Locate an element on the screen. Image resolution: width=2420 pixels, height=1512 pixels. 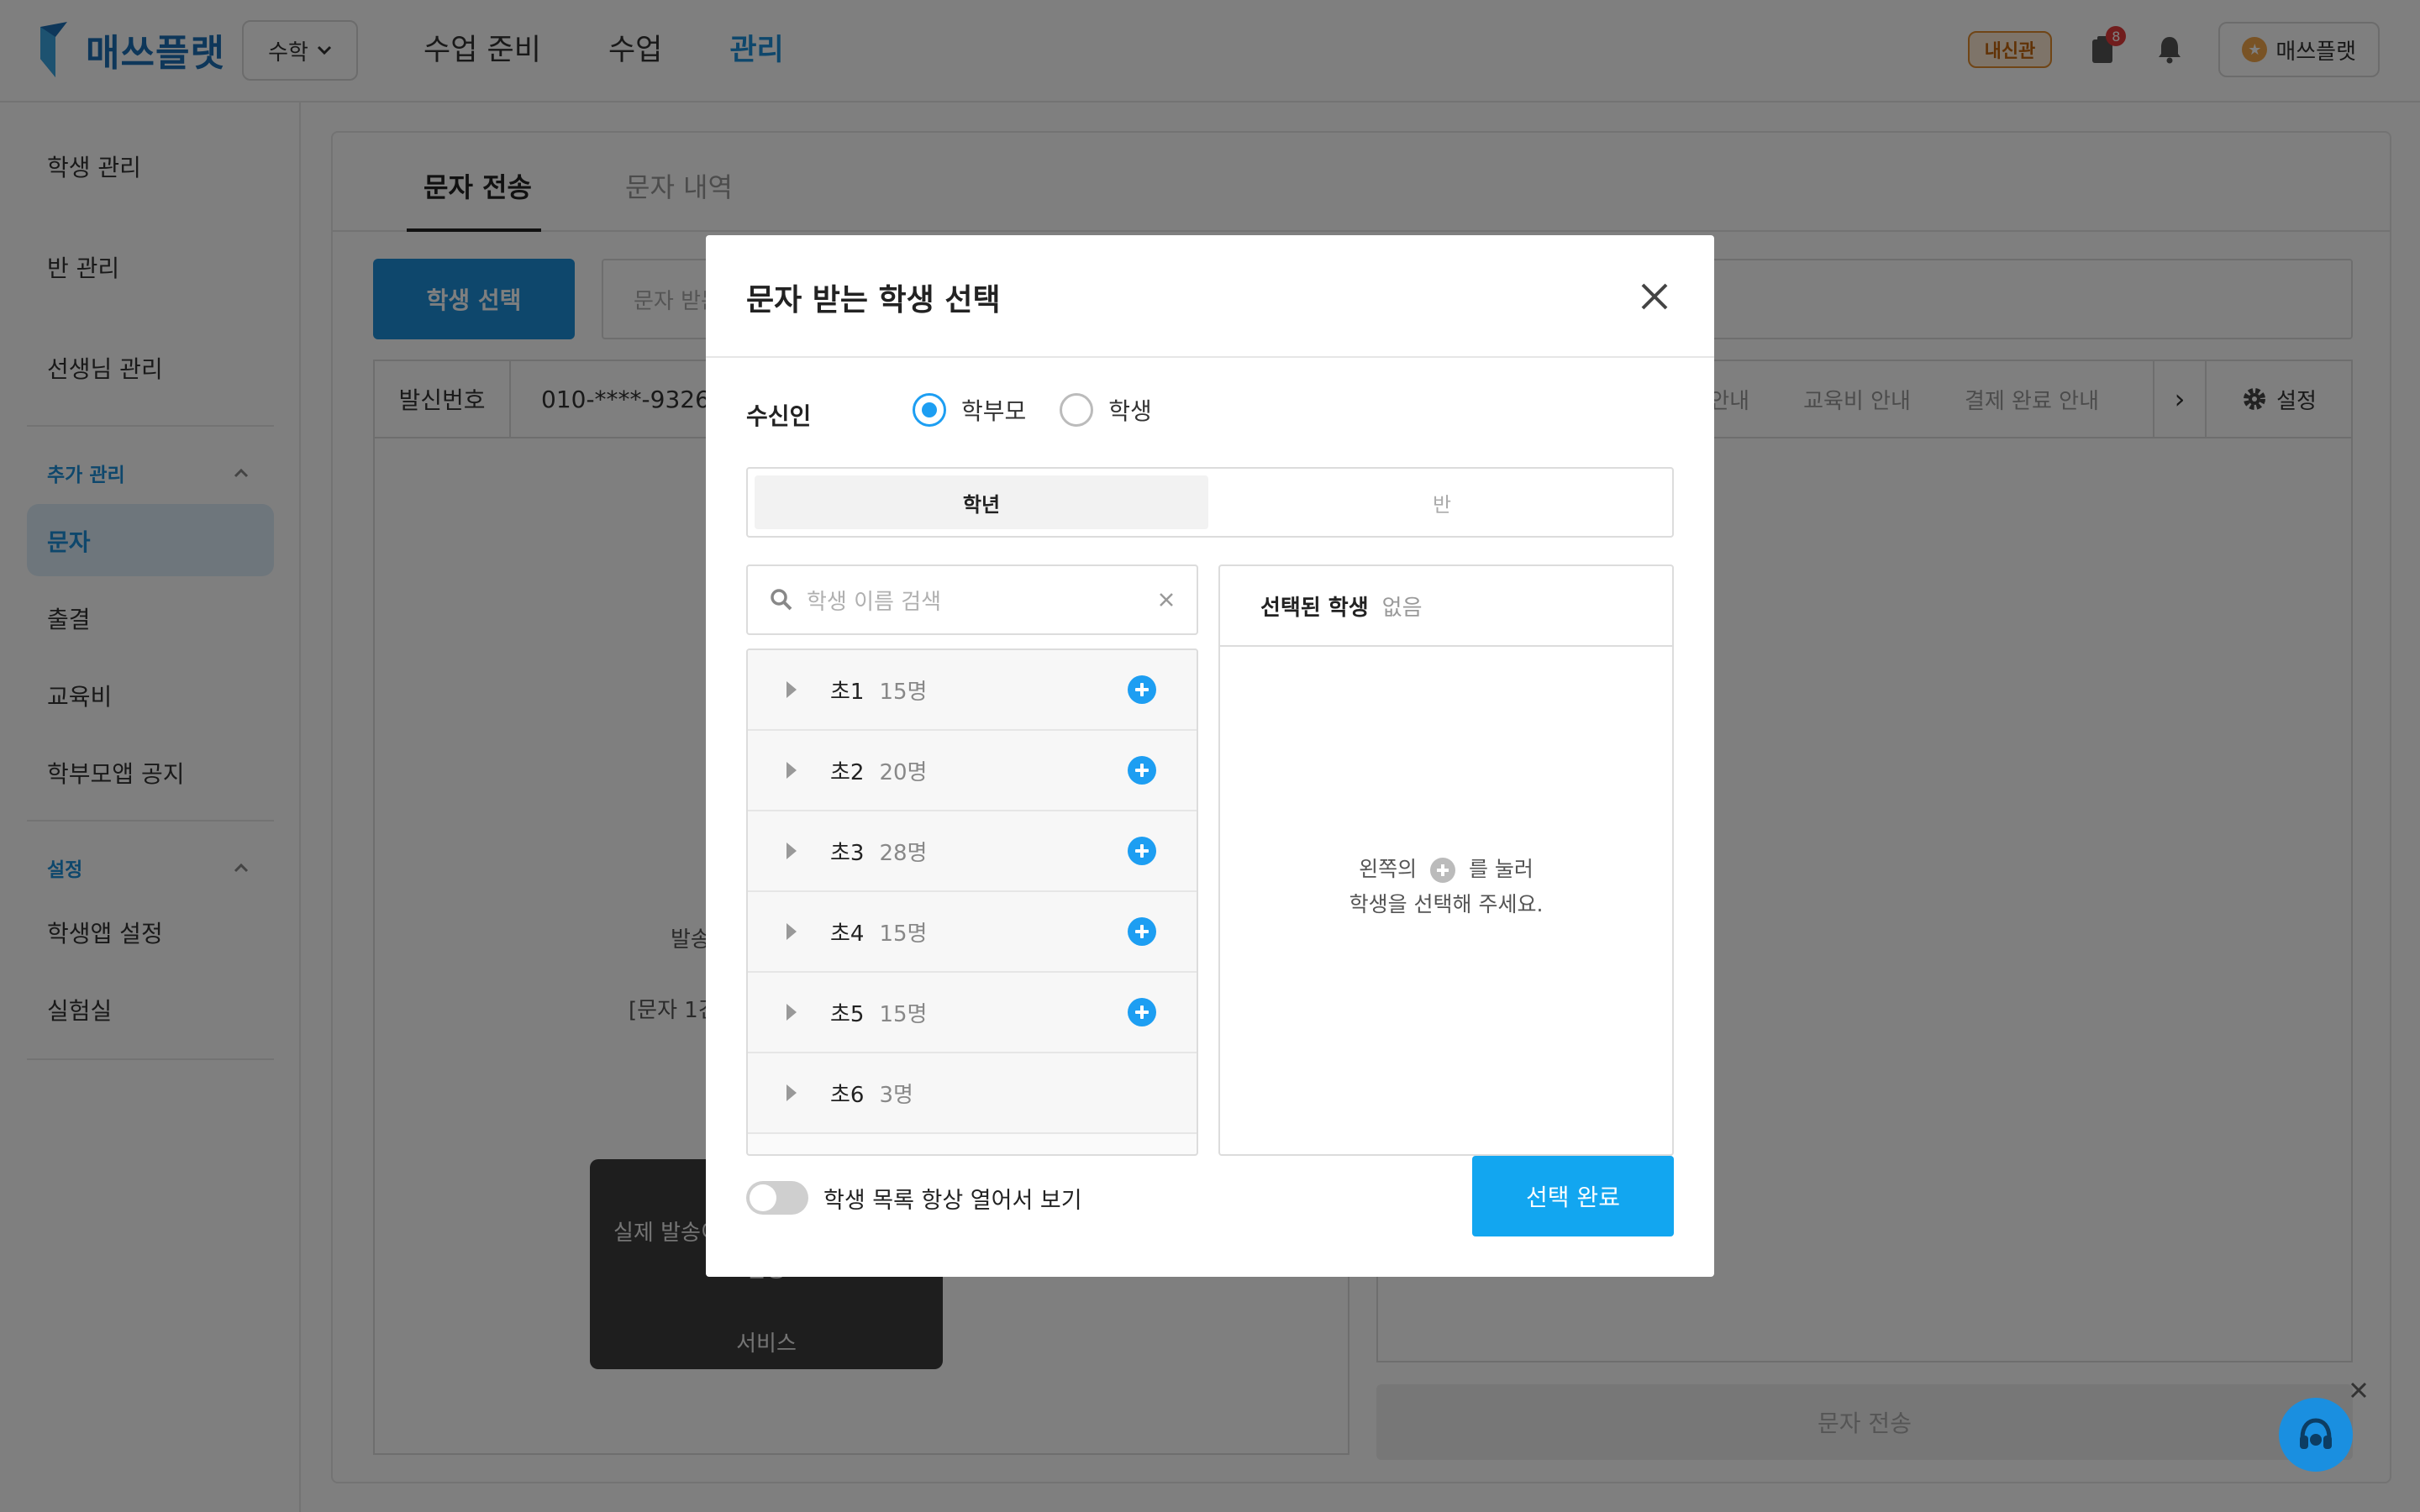
radio-student-label: 학생 is located at coordinates (1130, 411).